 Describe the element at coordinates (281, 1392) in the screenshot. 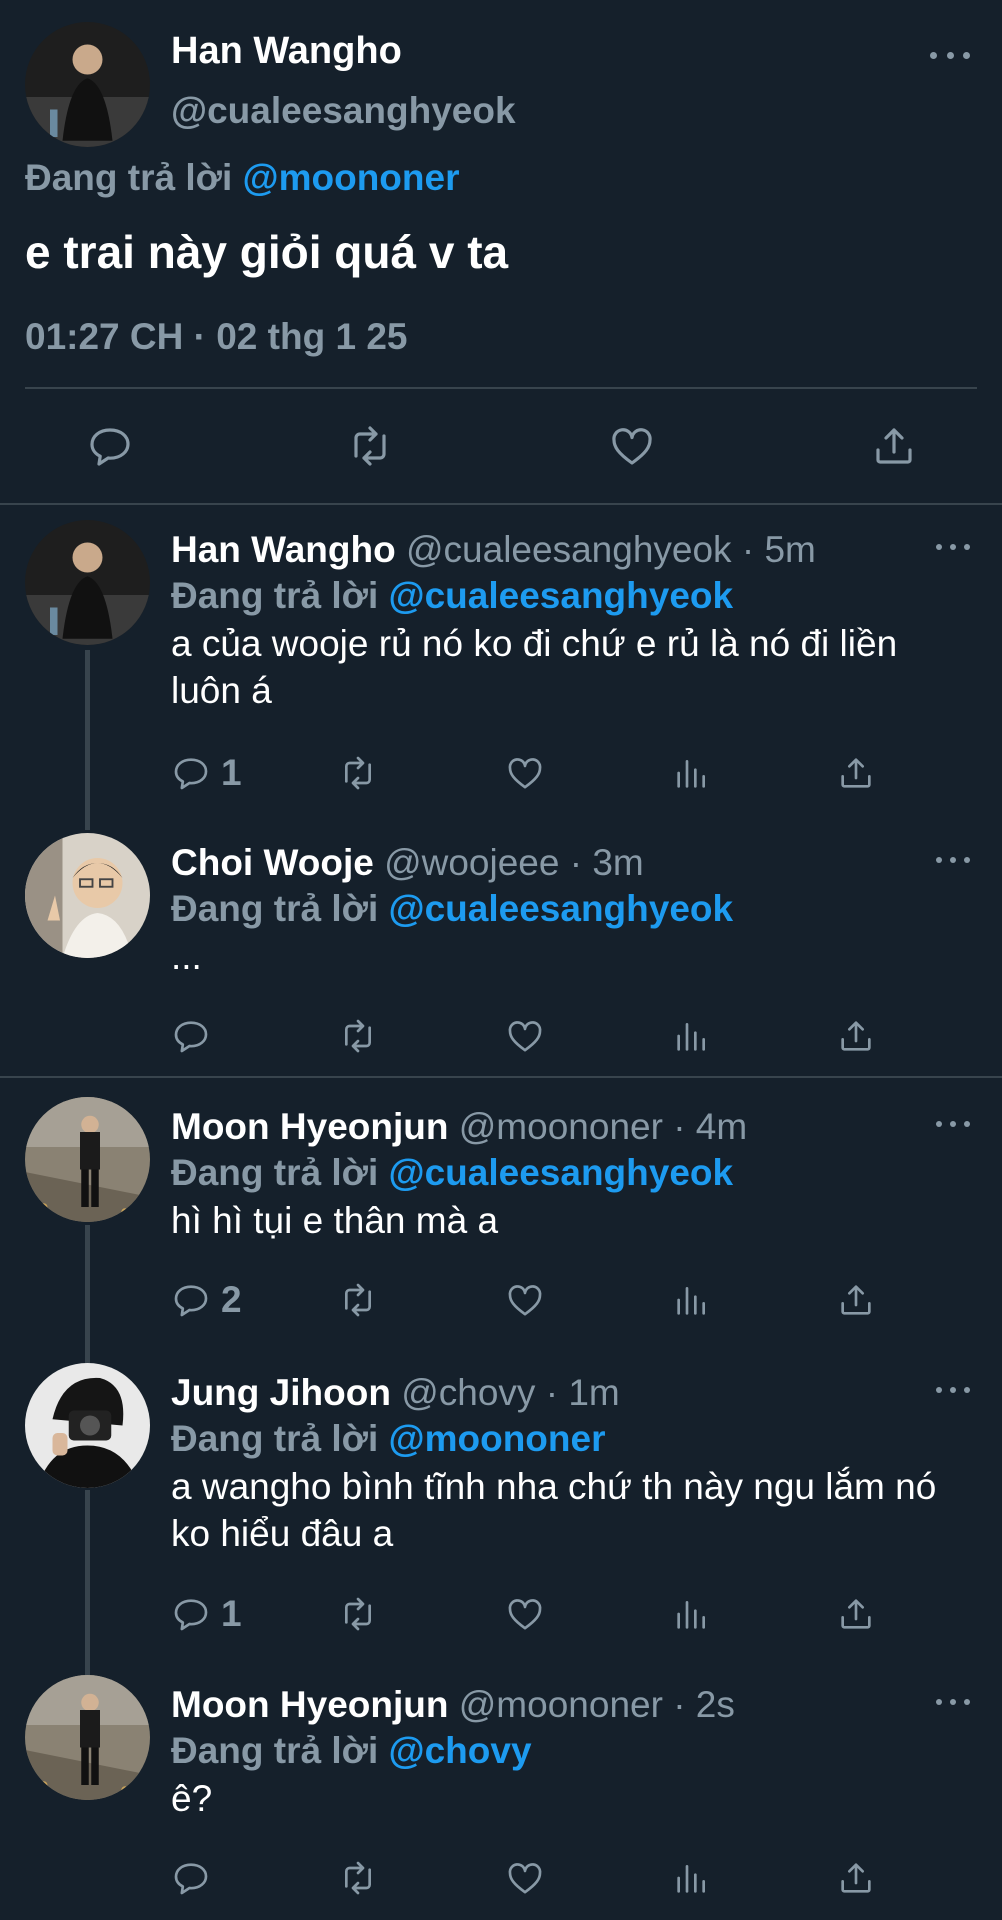

I see `author-name: Jung Jihoon` at that location.